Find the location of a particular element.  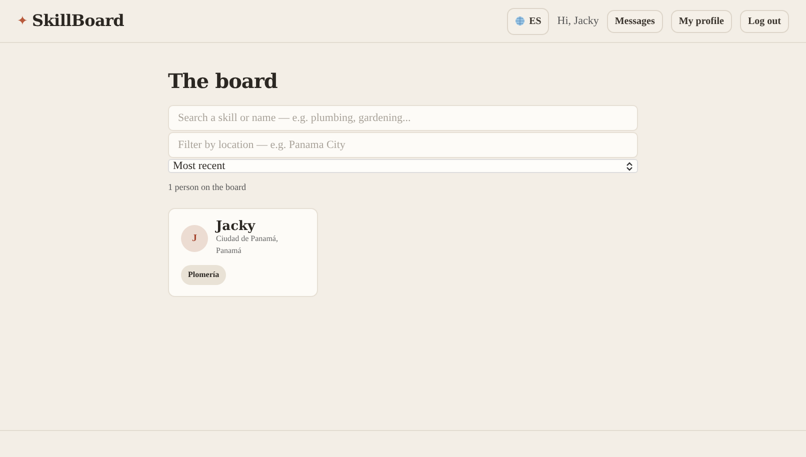

nav-button: My profile is located at coordinates (701, 21).